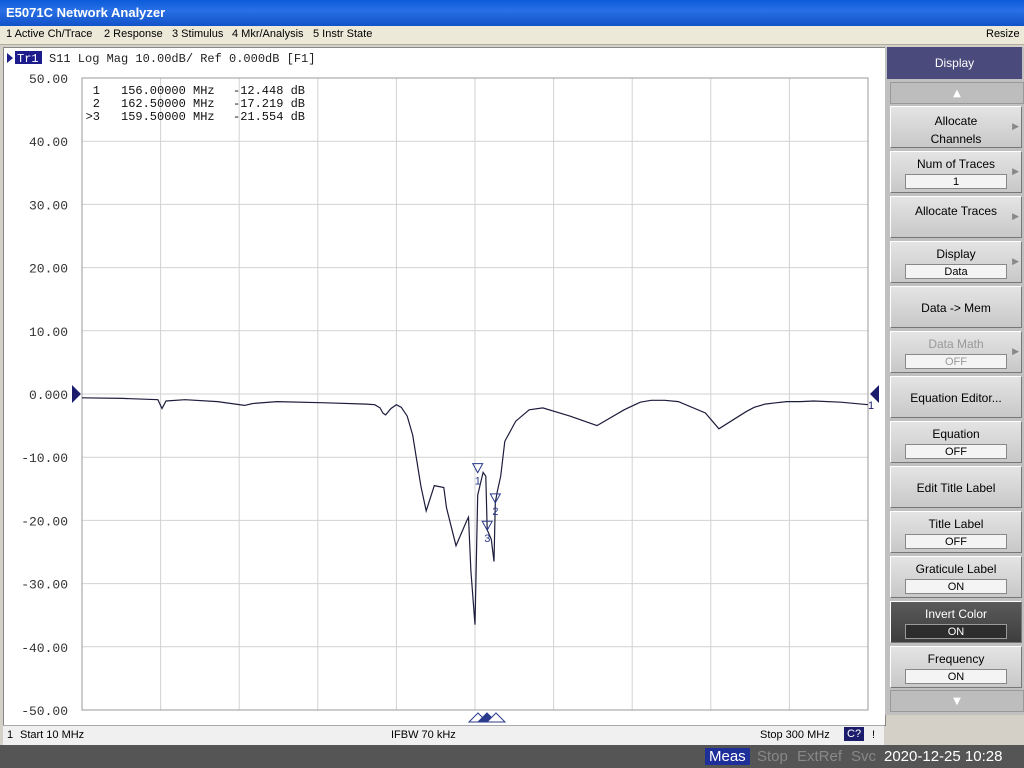 The width and height of the screenshot is (1024, 768). What do you see at coordinates (48, 269) in the screenshot?
I see `y-tick-label: 20.00` at bounding box center [48, 269].